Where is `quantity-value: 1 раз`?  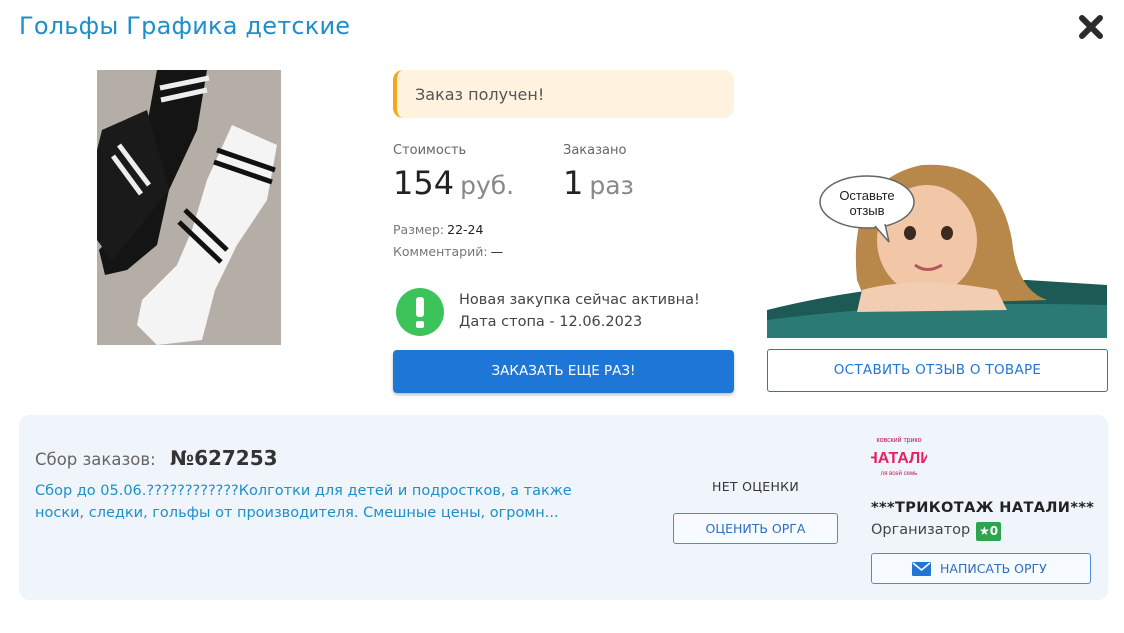 quantity-value: 1 раз is located at coordinates (598, 183).